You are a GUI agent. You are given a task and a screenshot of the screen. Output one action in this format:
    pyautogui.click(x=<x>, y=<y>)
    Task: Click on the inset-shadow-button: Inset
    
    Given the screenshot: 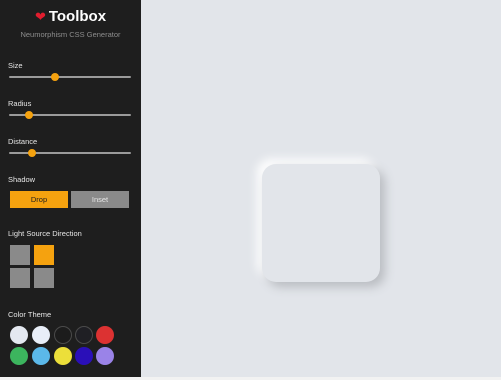 What is the action you would take?
    pyautogui.click(x=100, y=199)
    